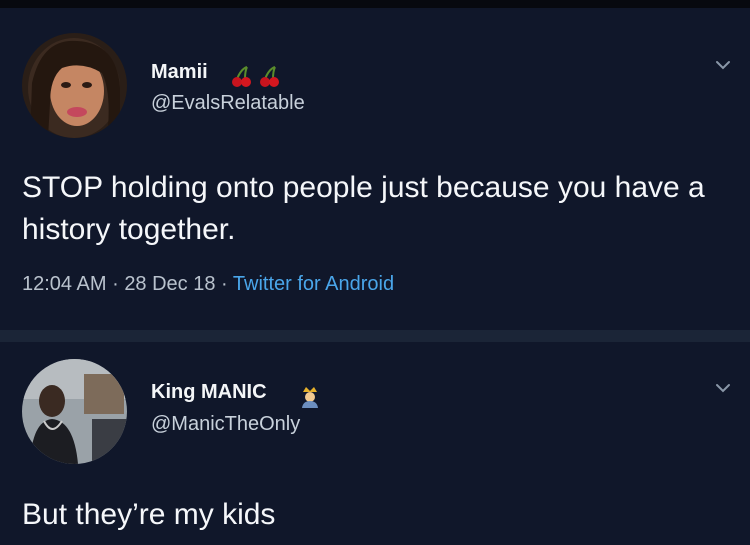 The width and height of the screenshot is (750, 545). What do you see at coordinates (149, 514) in the screenshot?
I see `tweet-text: But they’re my kids` at bounding box center [149, 514].